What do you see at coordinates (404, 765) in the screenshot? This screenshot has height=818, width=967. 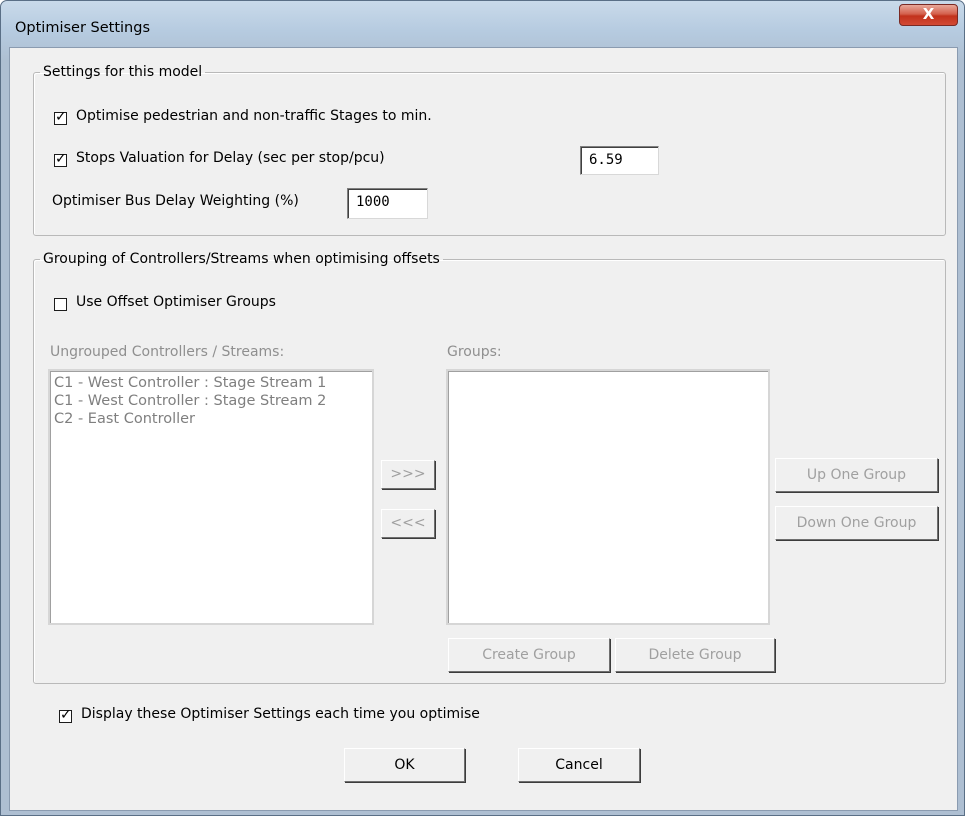 I see `ok-button: OK` at bounding box center [404, 765].